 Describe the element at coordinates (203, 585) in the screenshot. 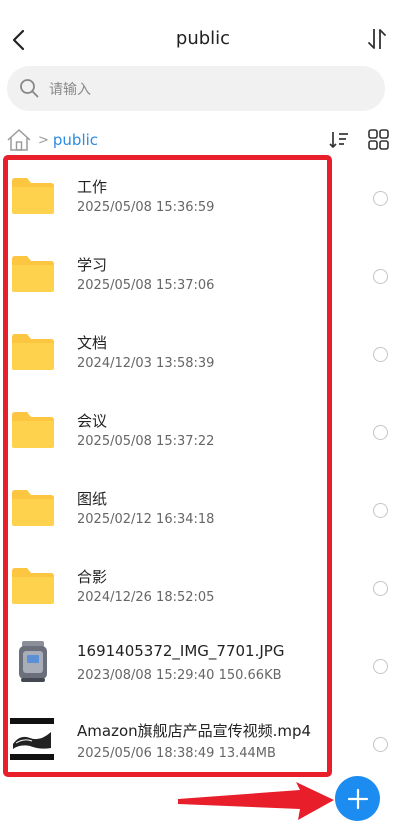

I see `list-item: 合影 2024/12/26 18:52:05` at that location.